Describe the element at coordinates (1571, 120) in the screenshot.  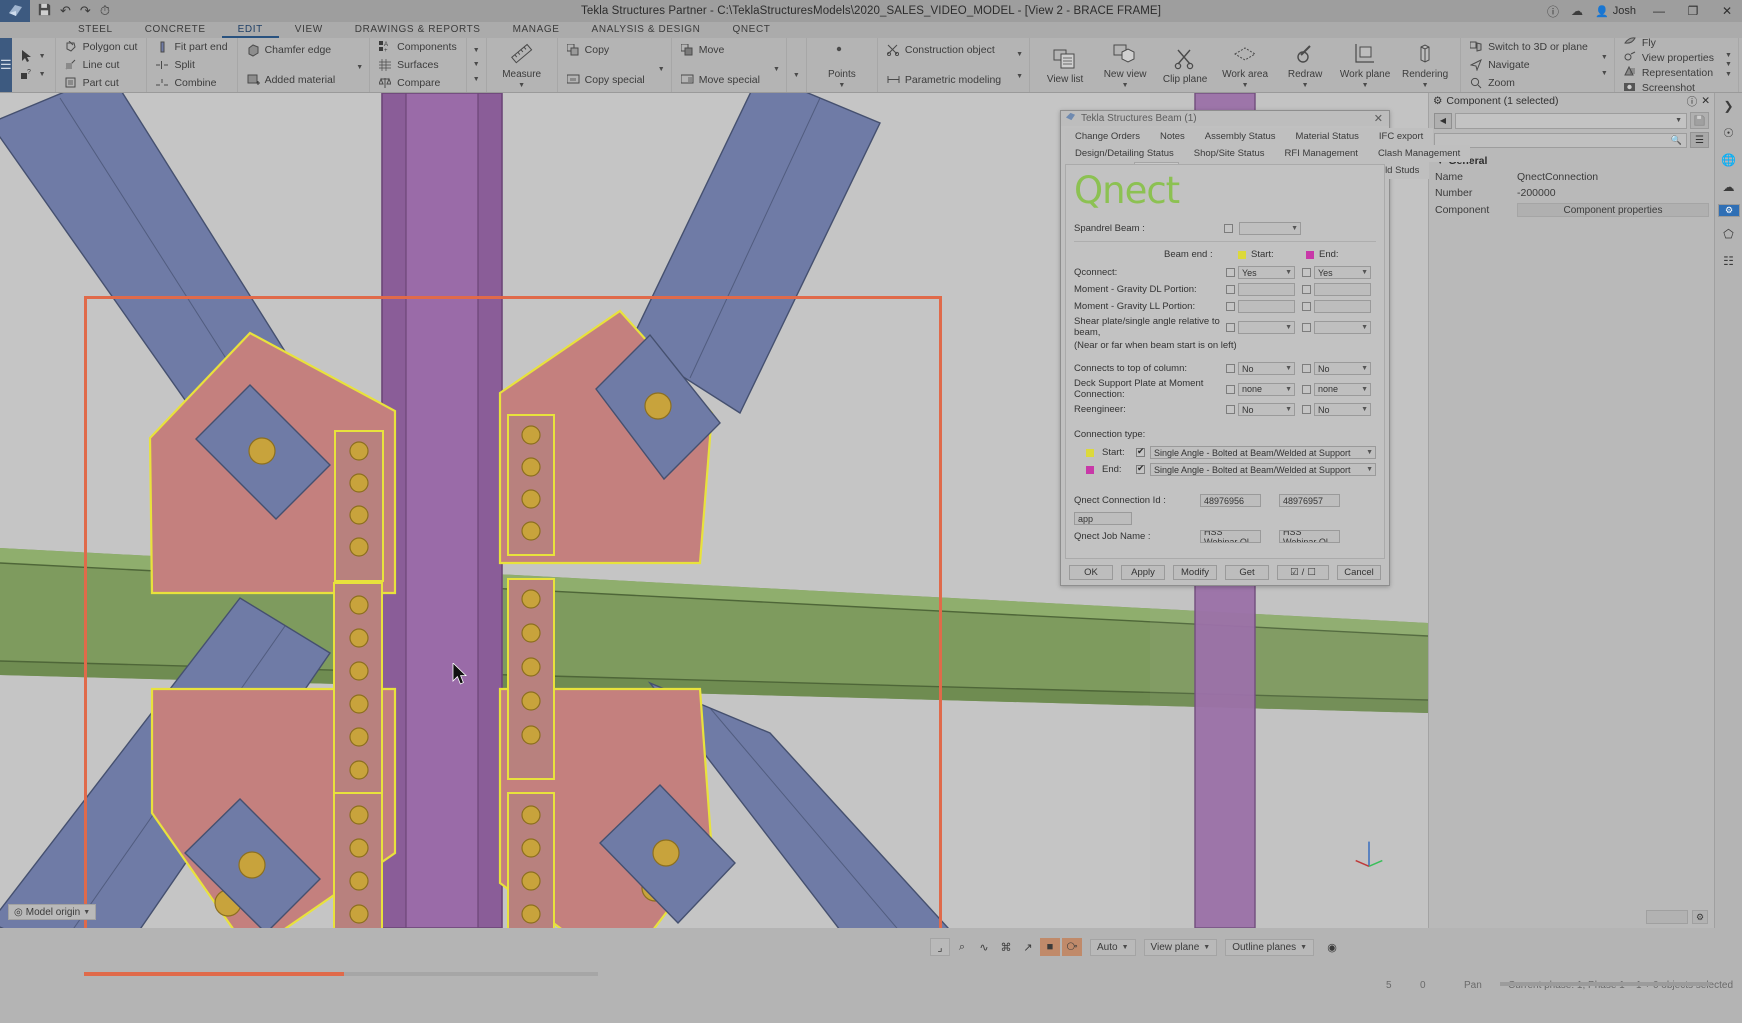
I see `preset-select: ▼` at that location.